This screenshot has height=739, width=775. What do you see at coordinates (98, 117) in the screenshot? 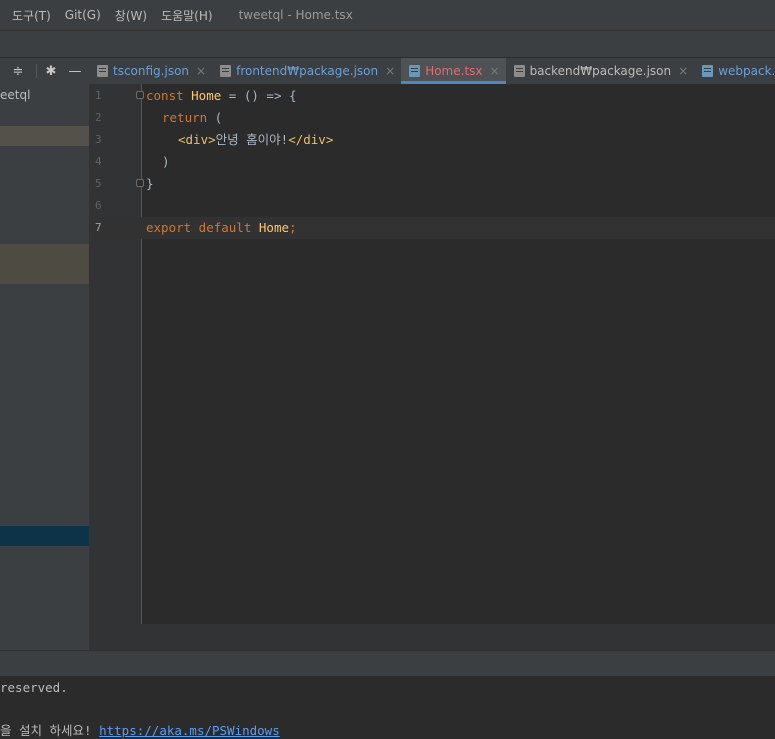
I see `line-number: 2` at bounding box center [98, 117].